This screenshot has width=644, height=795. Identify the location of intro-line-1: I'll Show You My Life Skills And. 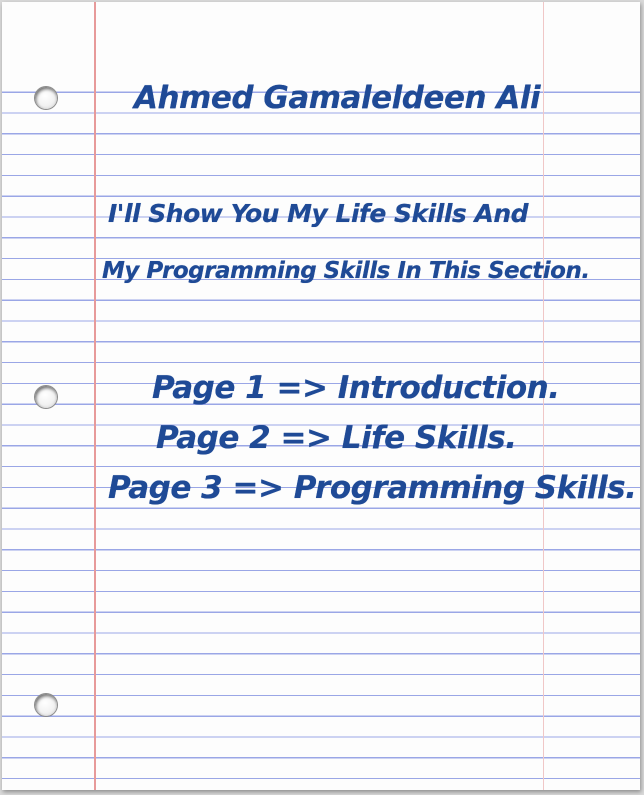
(318, 213).